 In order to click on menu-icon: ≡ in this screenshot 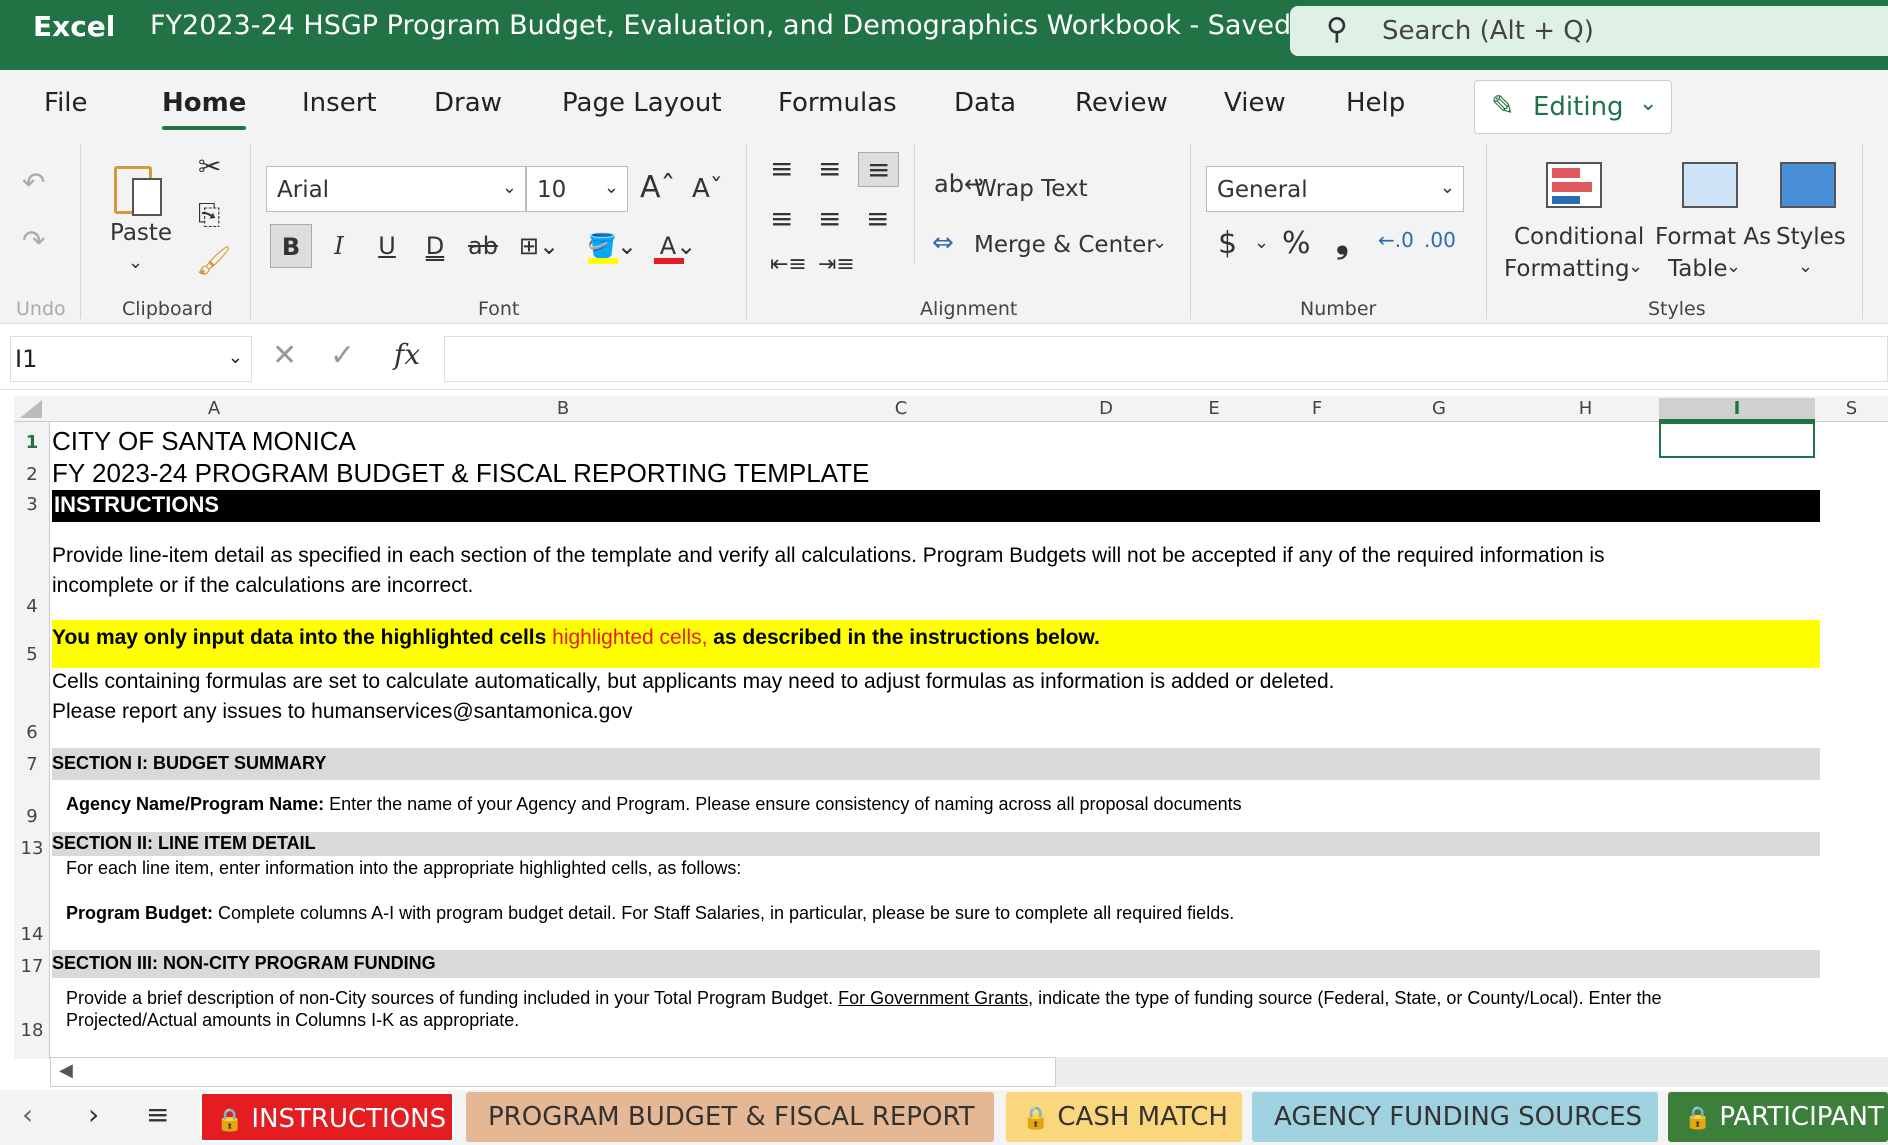, I will do `click(157, 1114)`.